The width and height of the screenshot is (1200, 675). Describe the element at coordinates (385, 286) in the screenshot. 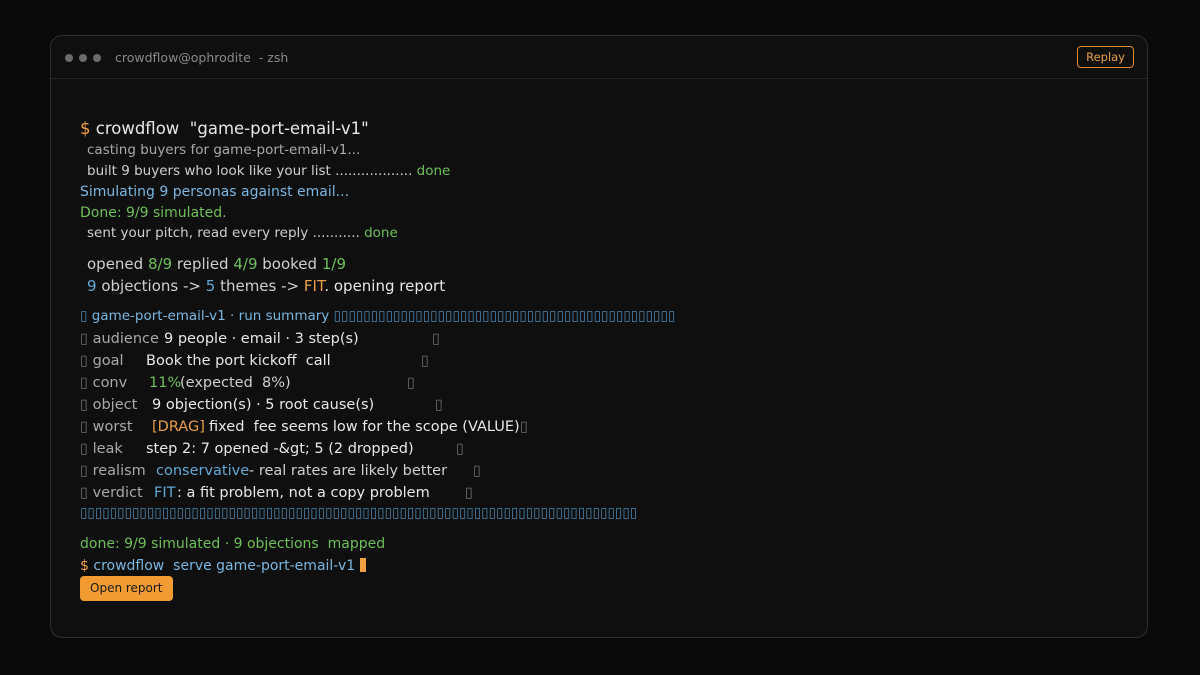

I see `opening-report-text: . opening report` at that location.